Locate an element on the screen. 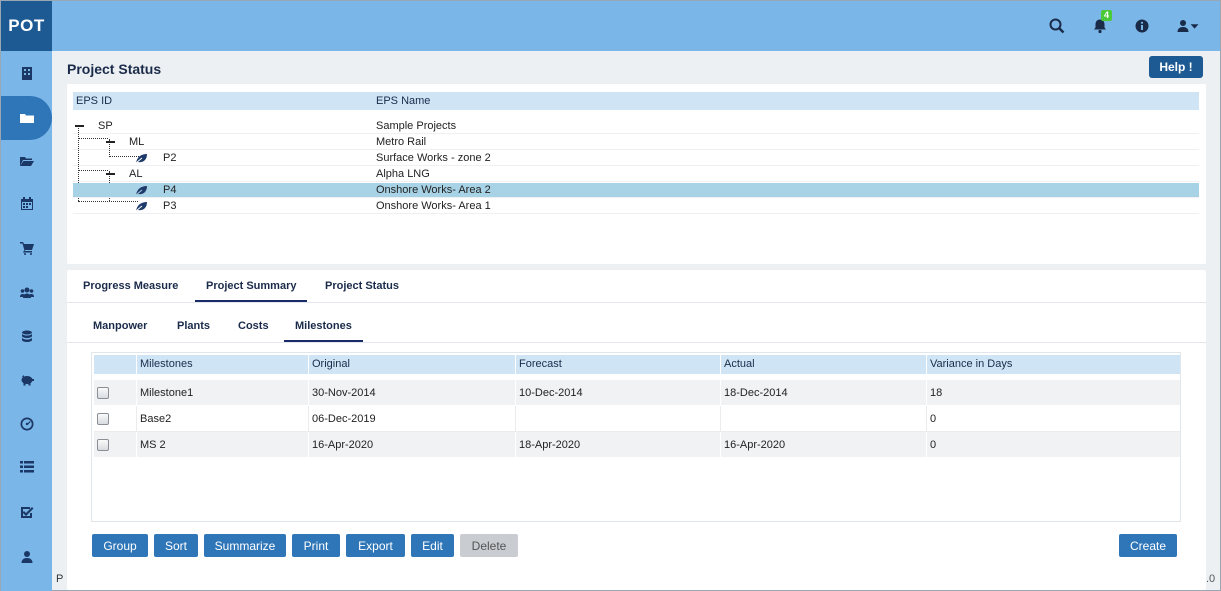  create-button: Create is located at coordinates (1148, 545).